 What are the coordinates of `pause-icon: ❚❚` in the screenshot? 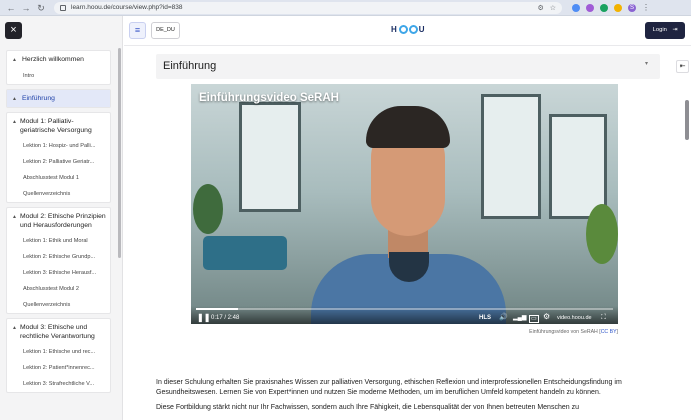 It's located at (203, 318).